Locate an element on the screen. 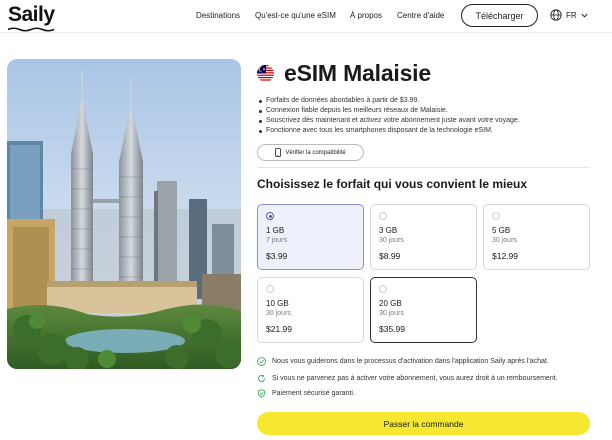  plan-card-20gb: 20 GB 30 jours $35.99 is located at coordinates (423, 310).